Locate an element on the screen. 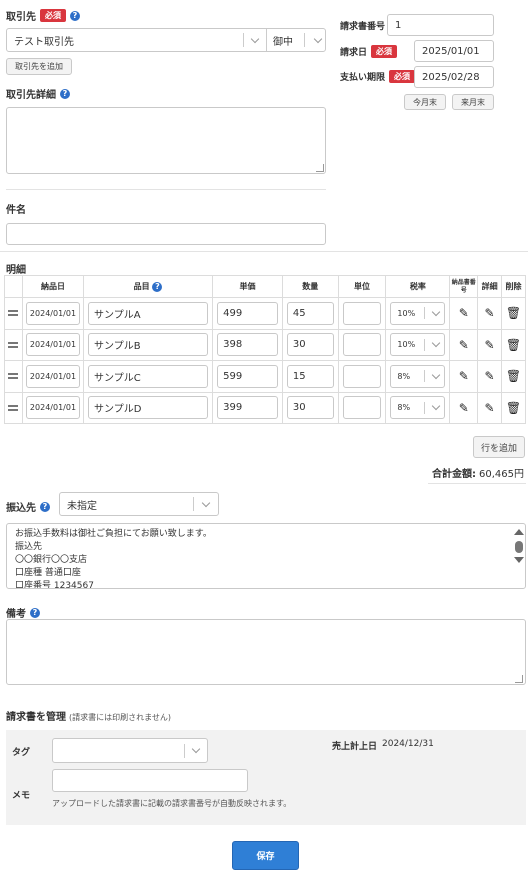  quantity-cell: 30 is located at coordinates (310, 407).